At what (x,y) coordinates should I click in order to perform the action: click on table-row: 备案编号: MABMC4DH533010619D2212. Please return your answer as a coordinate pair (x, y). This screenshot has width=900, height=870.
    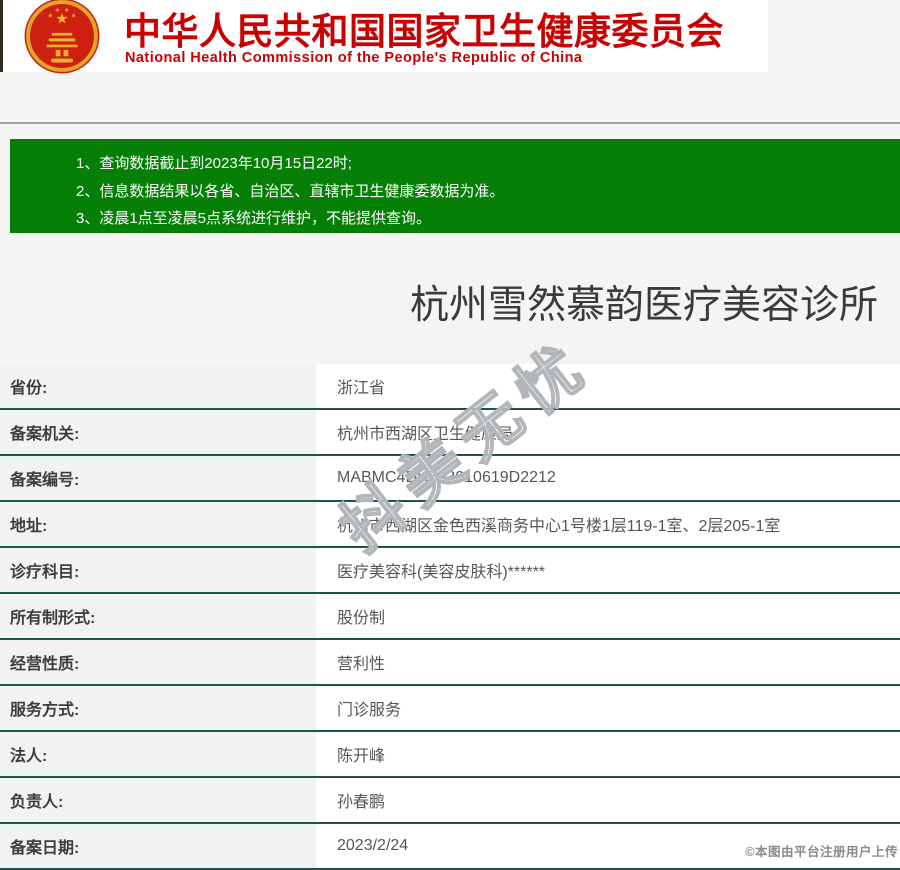
    Looking at the image, I should click on (450, 479).